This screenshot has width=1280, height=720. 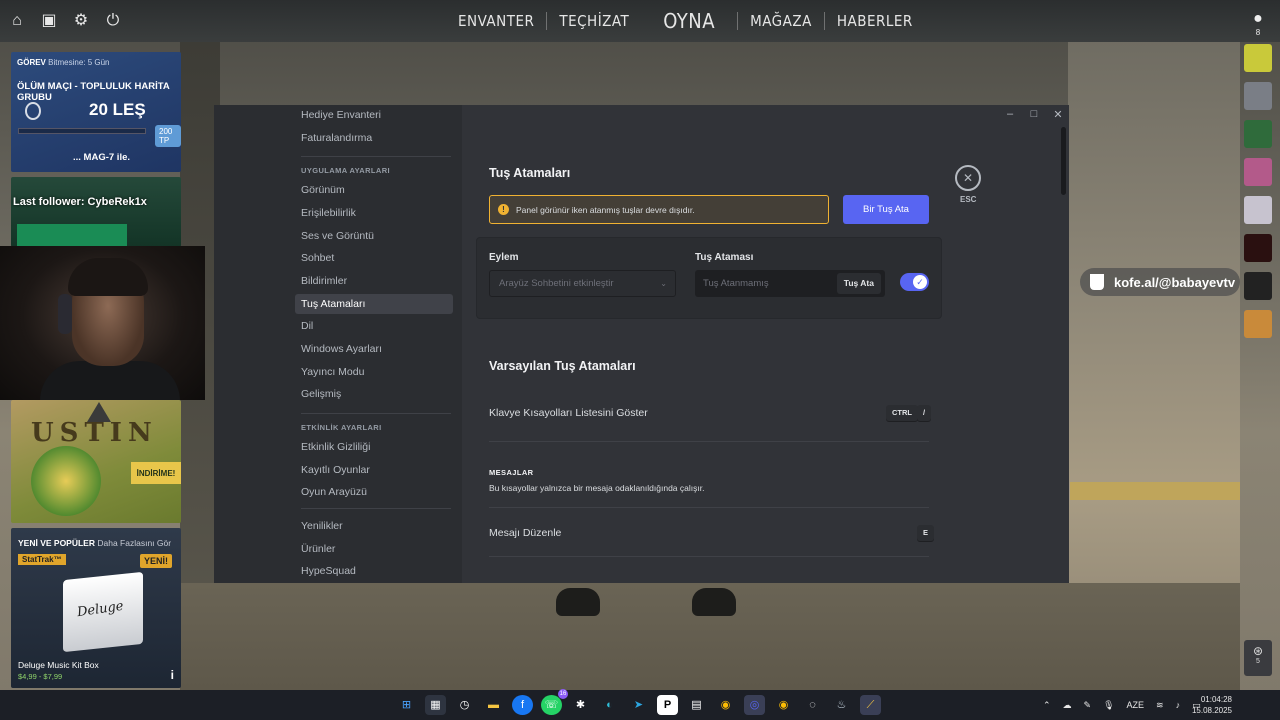 What do you see at coordinates (1010, 114) in the screenshot?
I see `minimize-icon: –` at bounding box center [1010, 114].